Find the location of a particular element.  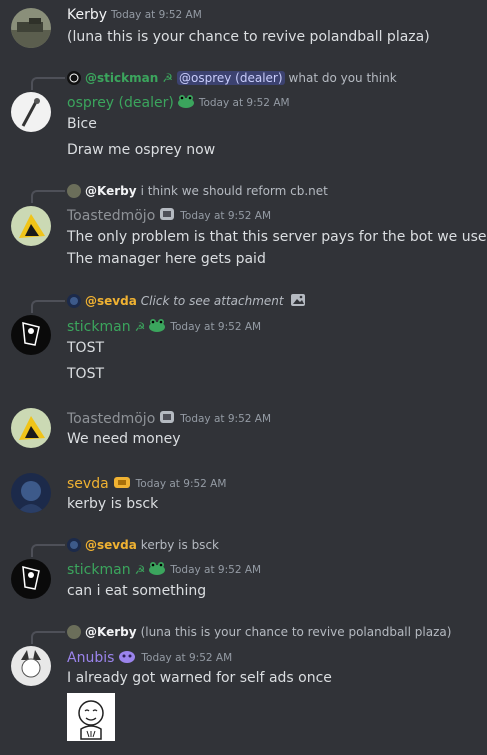

reply-preview: @Kerby i think we should reform cb.net is located at coordinates (197, 191).